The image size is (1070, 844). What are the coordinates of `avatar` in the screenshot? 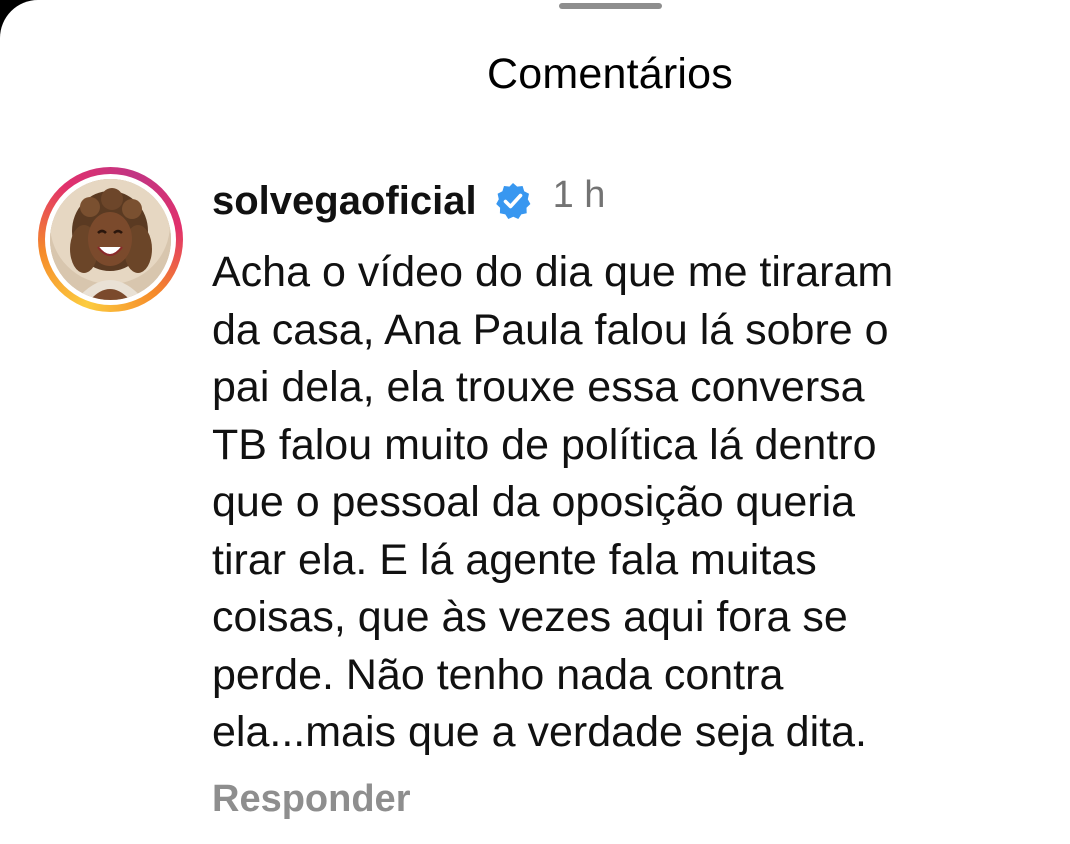 It's located at (110, 239).